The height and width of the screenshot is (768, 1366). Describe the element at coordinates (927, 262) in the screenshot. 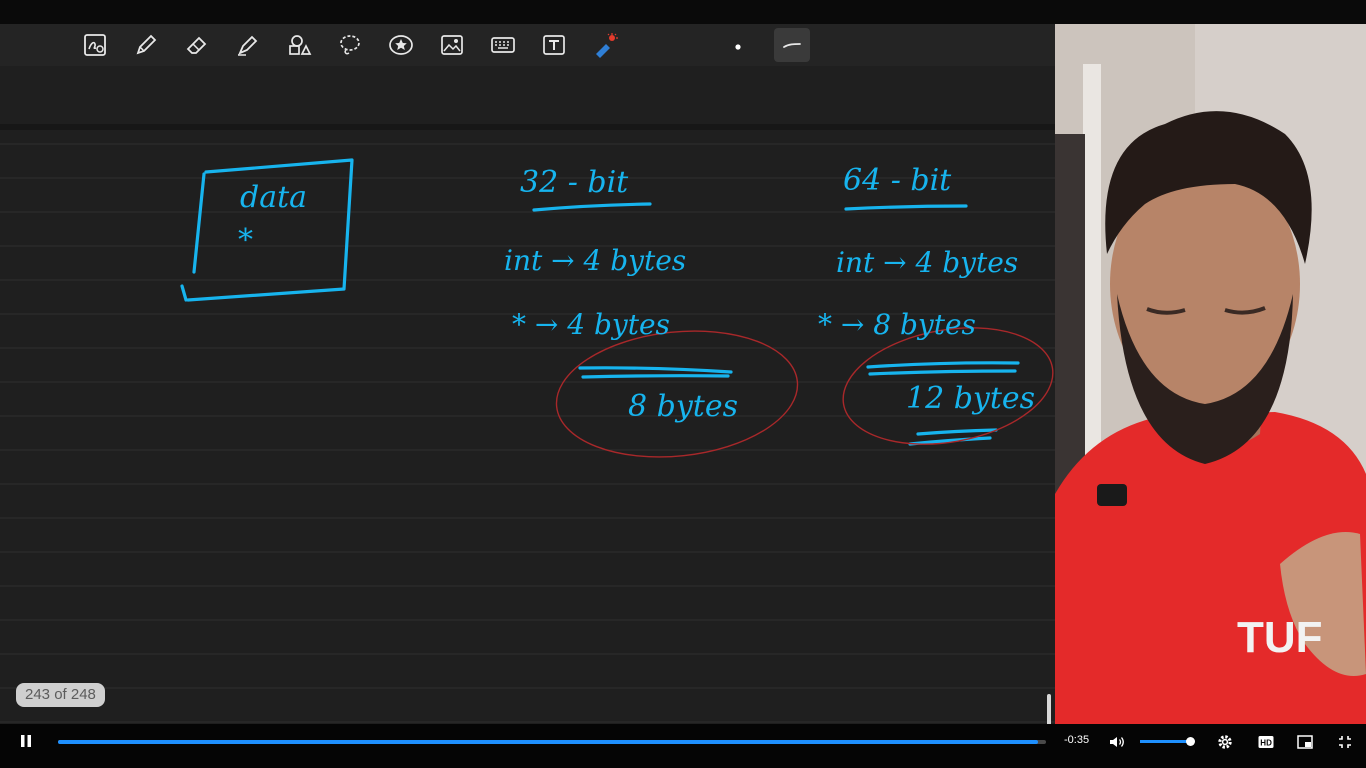

I see `row1-64-int: int → 4 bytes` at that location.